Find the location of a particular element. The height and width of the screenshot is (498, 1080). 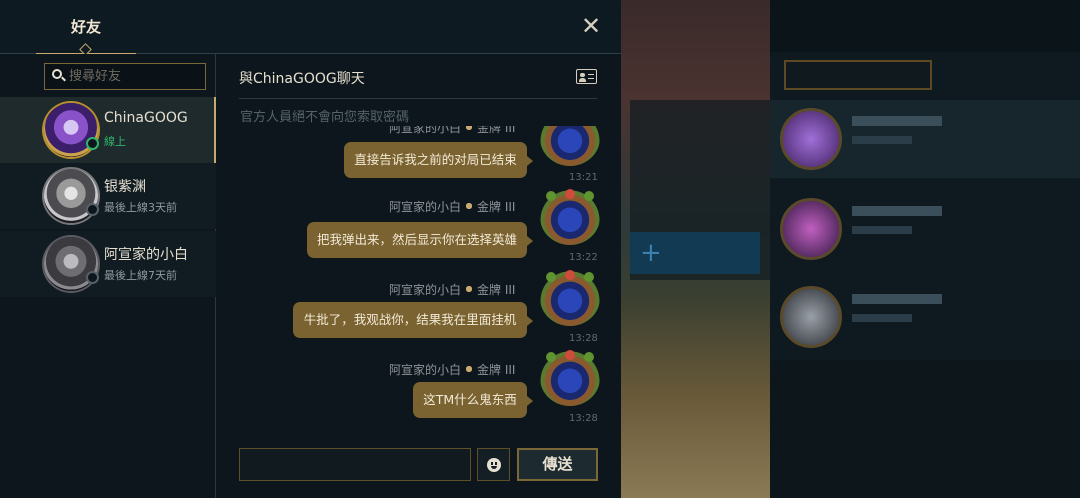

message-bubble: 把我弹出来，然后显示你在选择英雄 is located at coordinates (420, 240).